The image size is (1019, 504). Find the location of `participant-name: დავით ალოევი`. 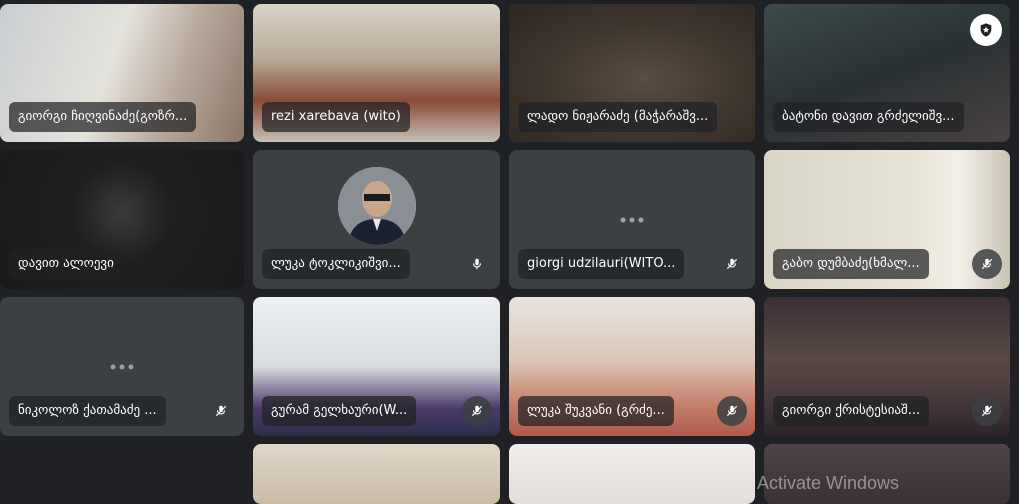

participant-name: დავით ალოევი is located at coordinates (66, 264).